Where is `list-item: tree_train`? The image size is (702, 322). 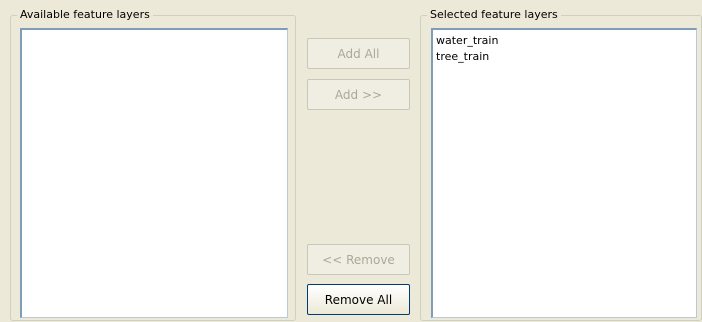 list-item: tree_train is located at coordinates (564, 57).